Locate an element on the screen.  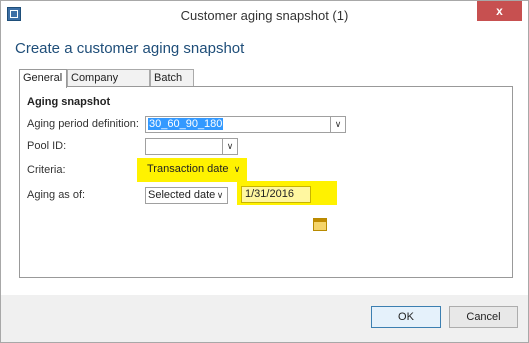
aging-as-of-label: Aging as of: is located at coordinates (56, 195).